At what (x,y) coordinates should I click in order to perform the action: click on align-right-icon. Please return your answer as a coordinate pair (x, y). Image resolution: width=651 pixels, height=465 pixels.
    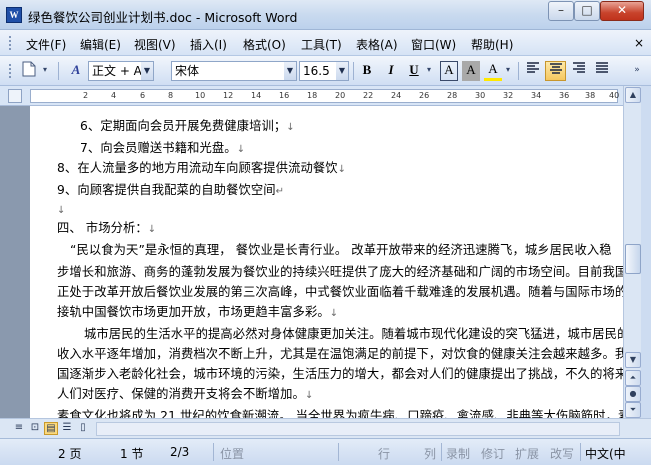
    Looking at the image, I should click on (579, 71).